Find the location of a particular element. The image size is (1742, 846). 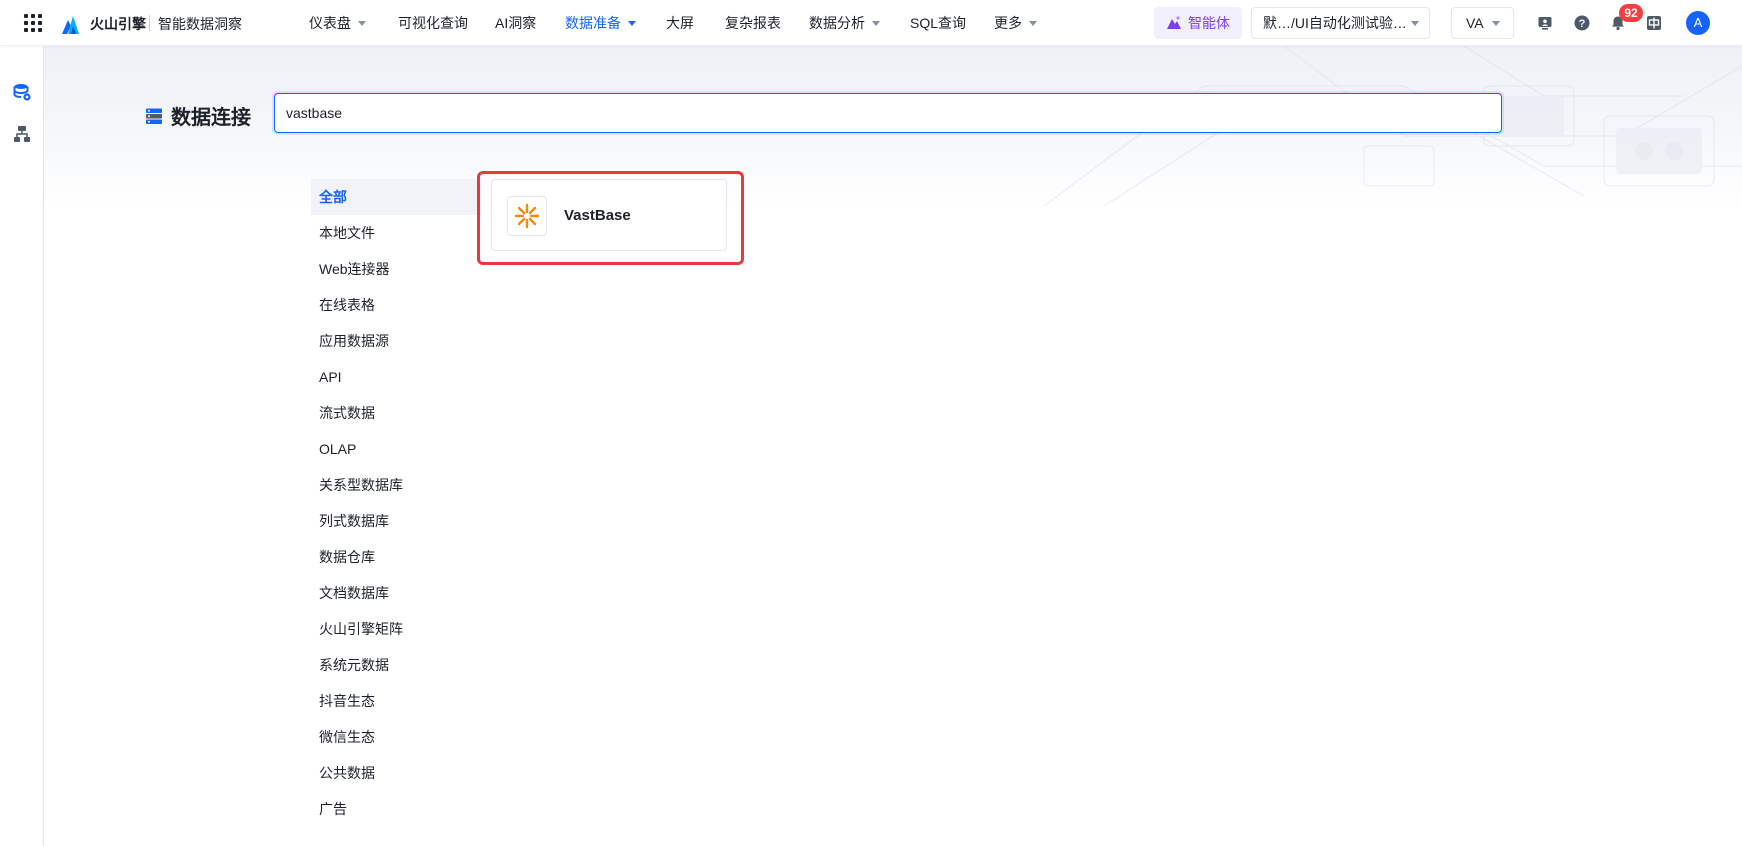

brand-name: 火山引擎 is located at coordinates (118, 24).